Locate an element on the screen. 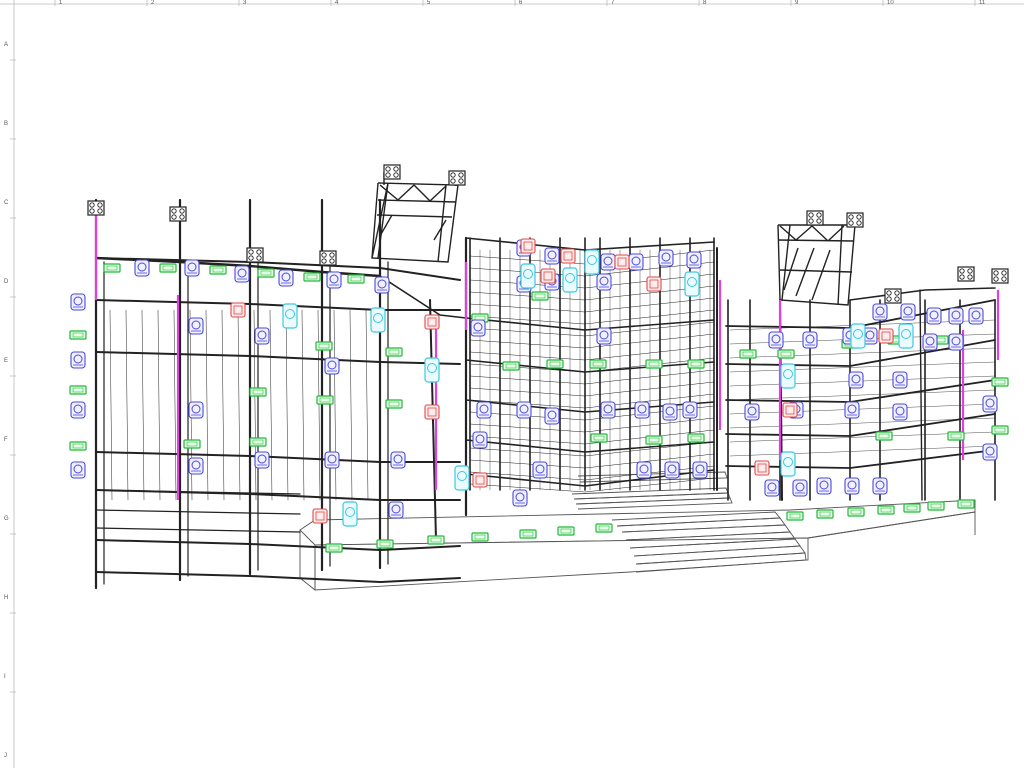 The image size is (1024, 768). ruler-row-label: G is located at coordinates (6, 519).